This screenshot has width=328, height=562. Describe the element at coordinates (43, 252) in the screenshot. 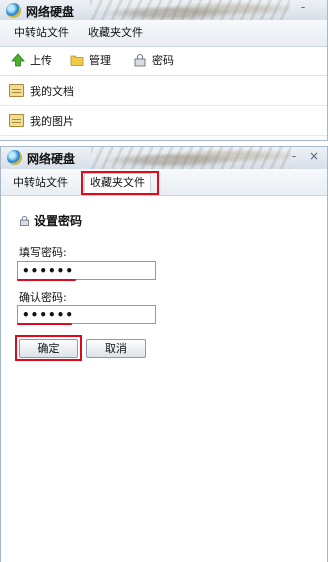

I see `fill-password-label: 填写密码:` at that location.